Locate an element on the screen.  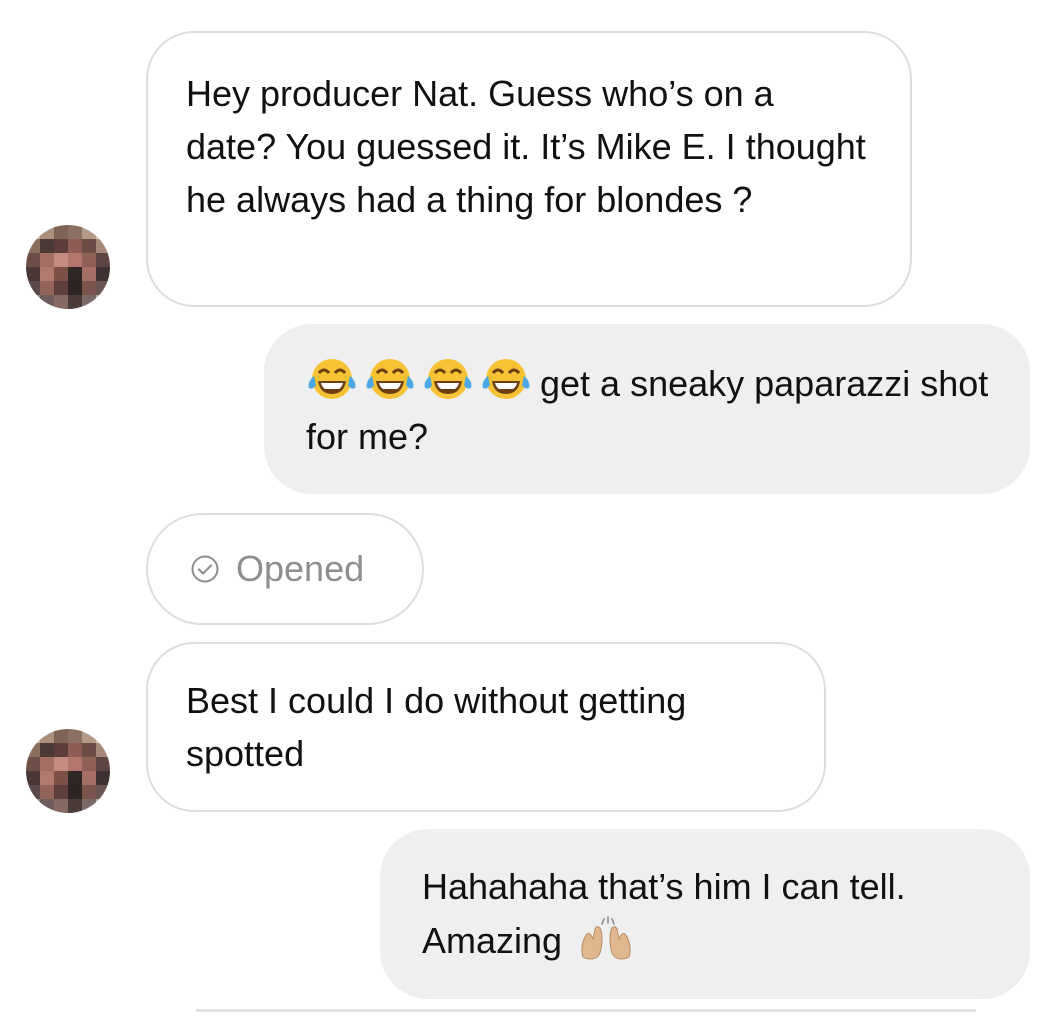
emoji-group is located at coordinates (419, 379).